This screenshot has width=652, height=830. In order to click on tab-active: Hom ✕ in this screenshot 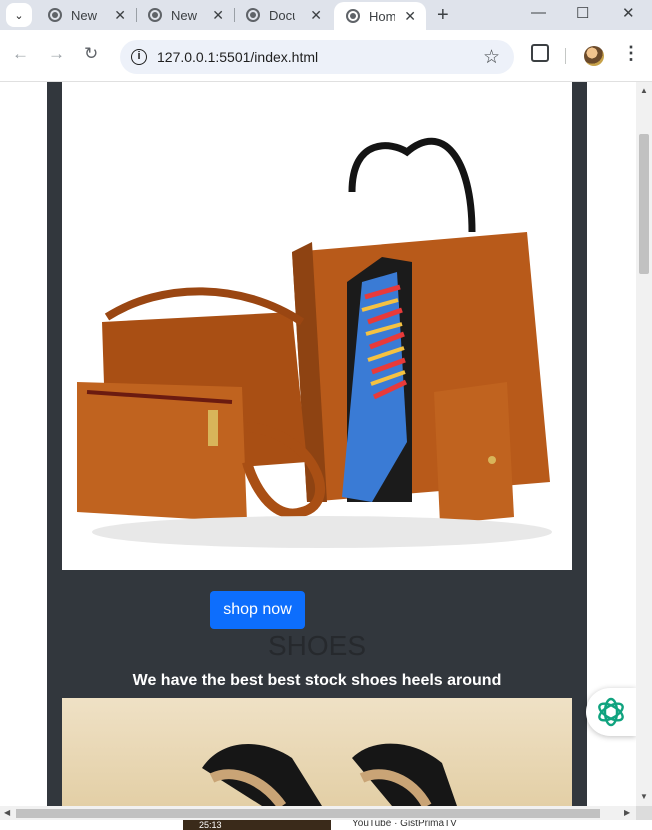, I will do `click(380, 16)`.